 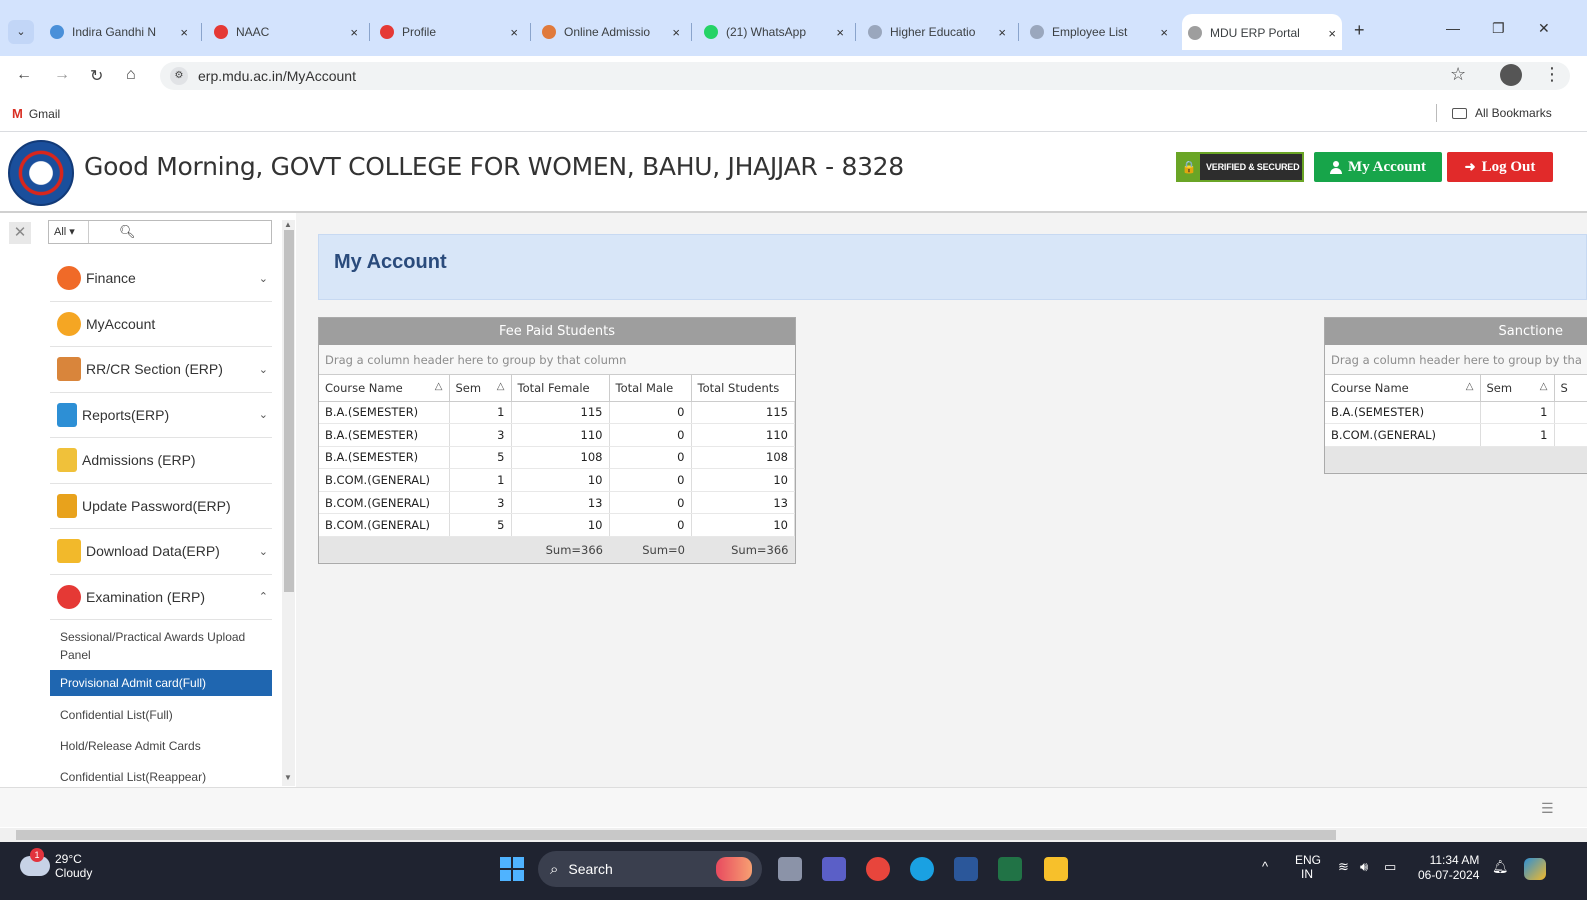 I want to click on file-explorer-icon, so click(x=1056, y=869).